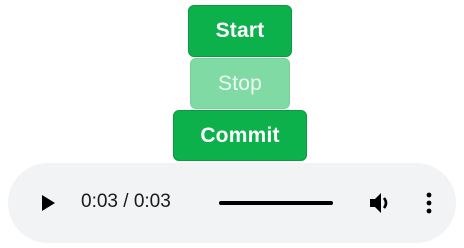 The width and height of the screenshot is (464, 248). What do you see at coordinates (276, 203) in the screenshot?
I see `progress-slider` at bounding box center [276, 203].